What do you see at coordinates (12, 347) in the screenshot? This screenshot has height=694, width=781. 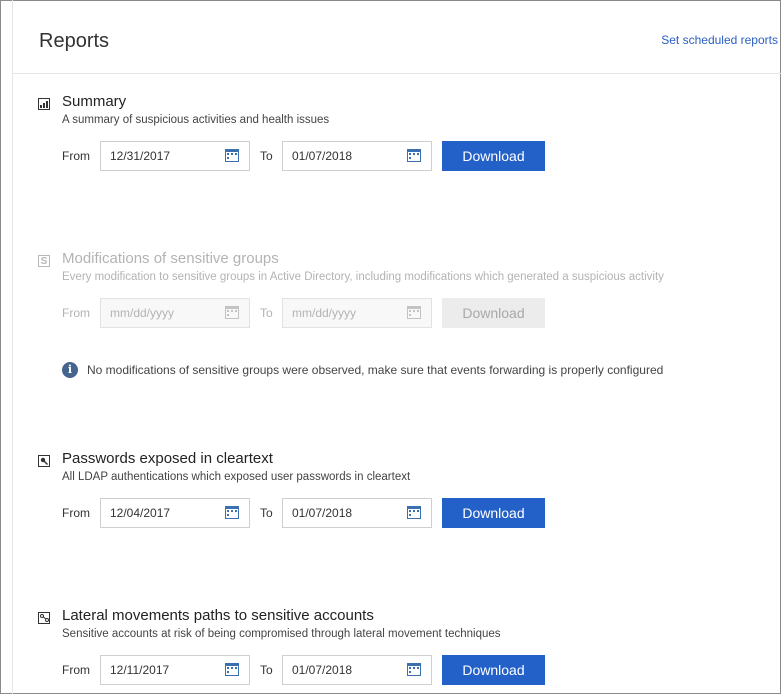 I see `panel-divider` at bounding box center [12, 347].